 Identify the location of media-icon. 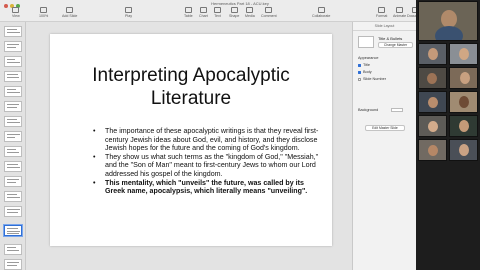
(250, 10).